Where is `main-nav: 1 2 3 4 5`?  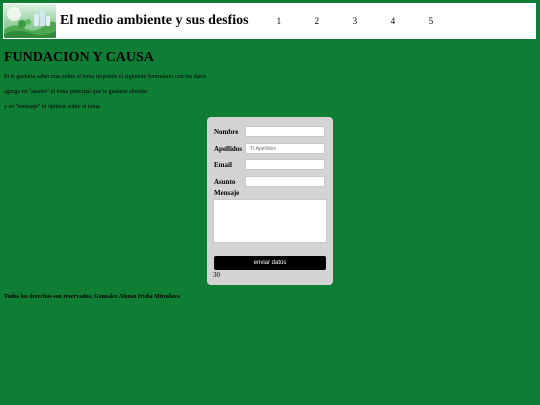 main-nav: 1 2 3 4 5 is located at coordinates (372, 21).